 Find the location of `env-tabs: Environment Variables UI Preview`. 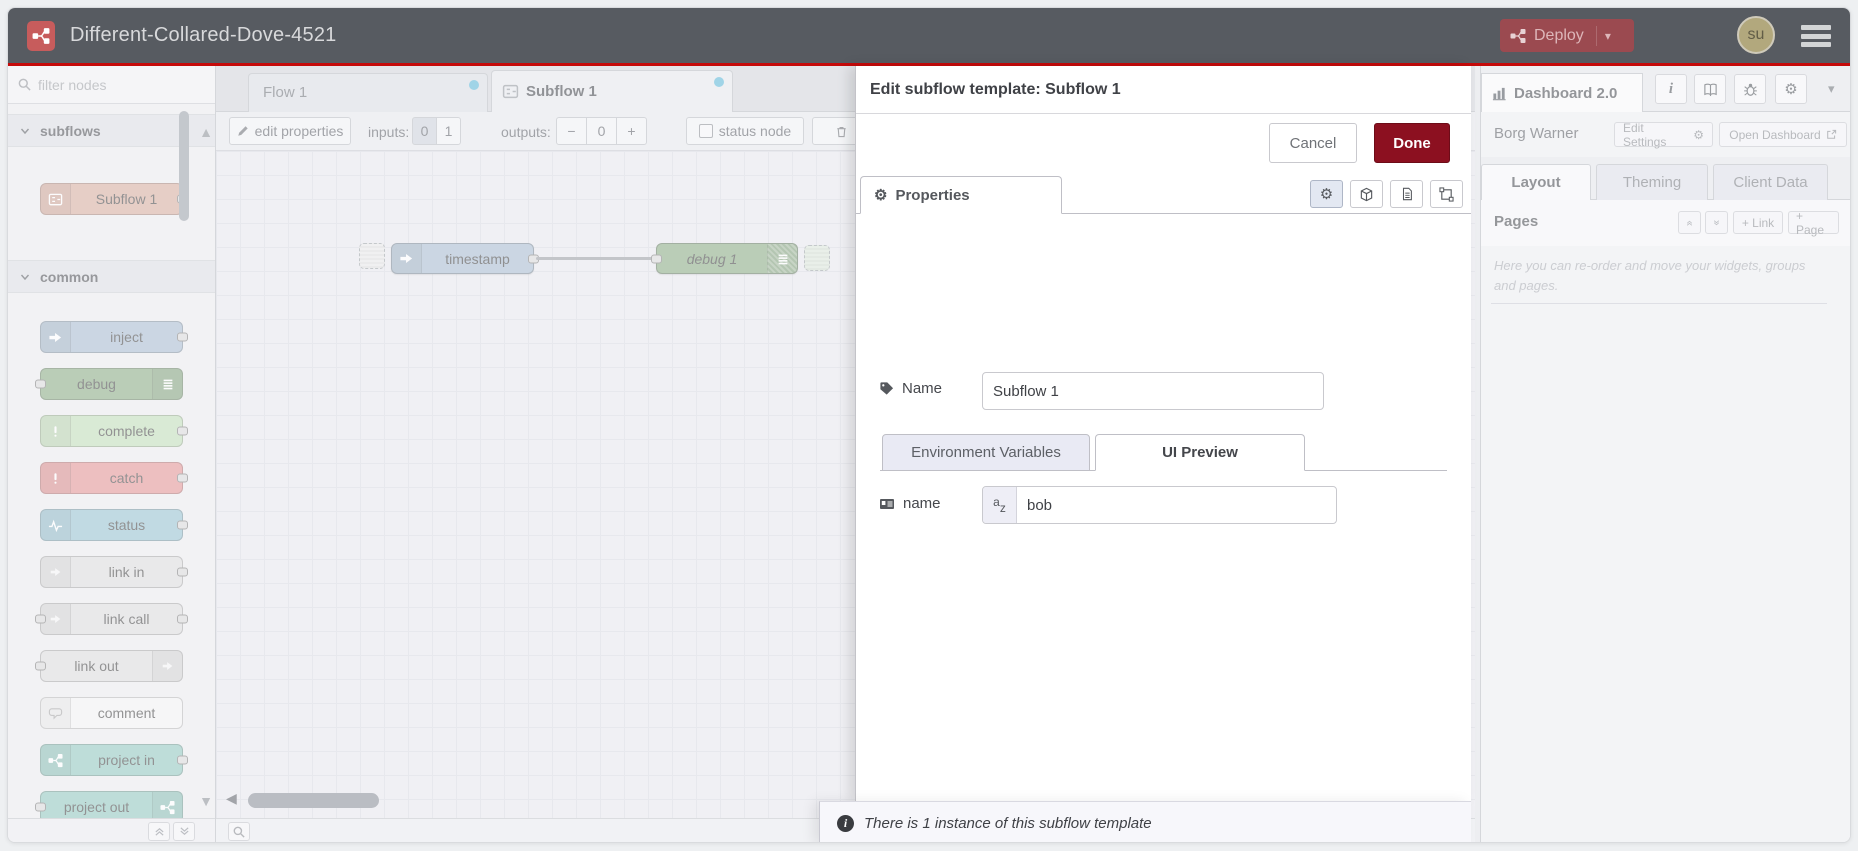

env-tabs: Environment Variables UI Preview is located at coordinates (1163, 452).